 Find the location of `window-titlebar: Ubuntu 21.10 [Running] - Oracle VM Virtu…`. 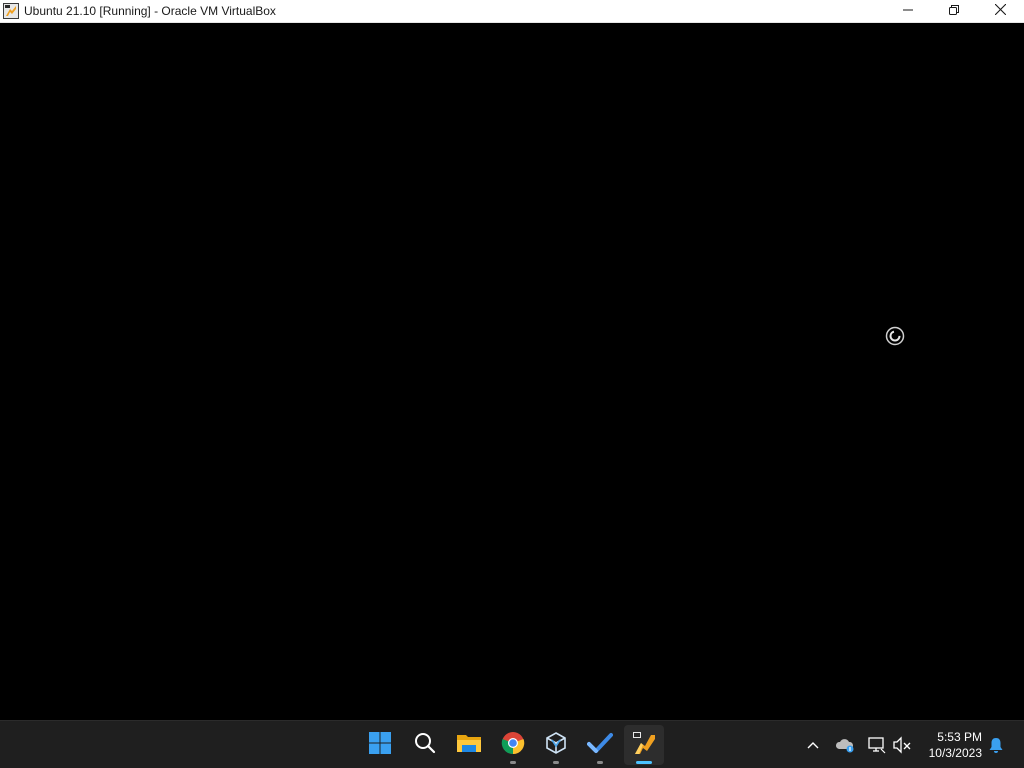

window-titlebar: Ubuntu 21.10 [Running] - Oracle VM Virtu… is located at coordinates (512, 11).